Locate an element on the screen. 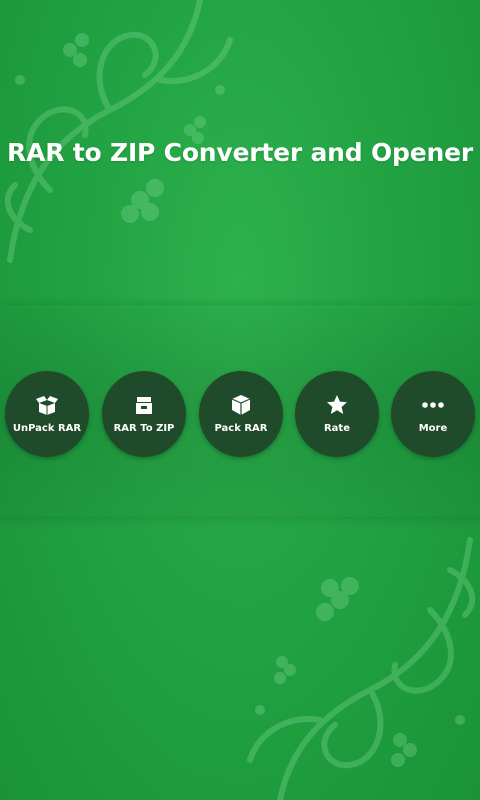 Image resolution: width=480 pixels, height=800 pixels. rate-button: Rate is located at coordinates (337, 414).